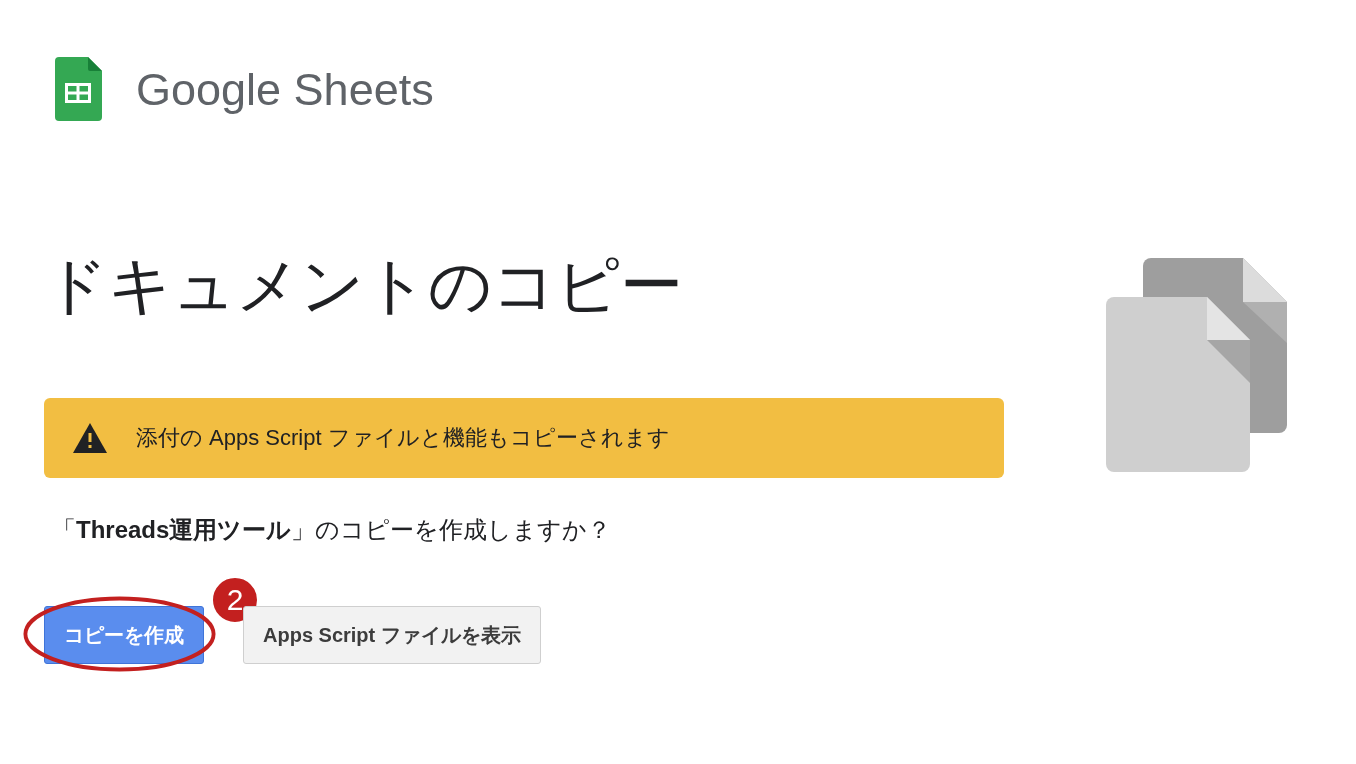 The image size is (1356, 764). Describe the element at coordinates (90, 438) in the screenshot. I see `warning-icon` at that location.